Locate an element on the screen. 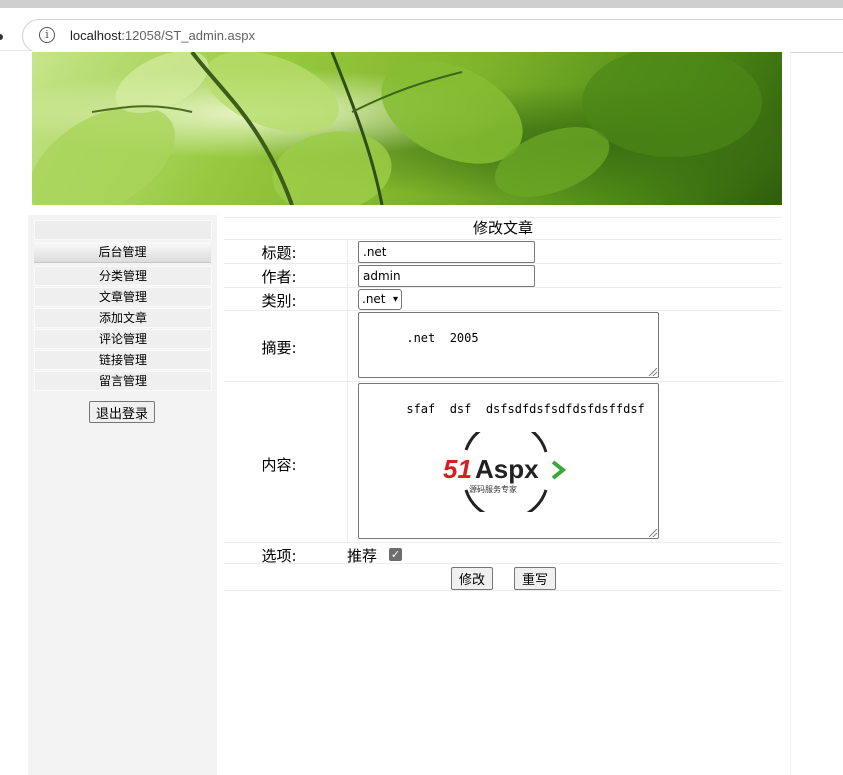  category-selected: .net is located at coordinates (374, 299).